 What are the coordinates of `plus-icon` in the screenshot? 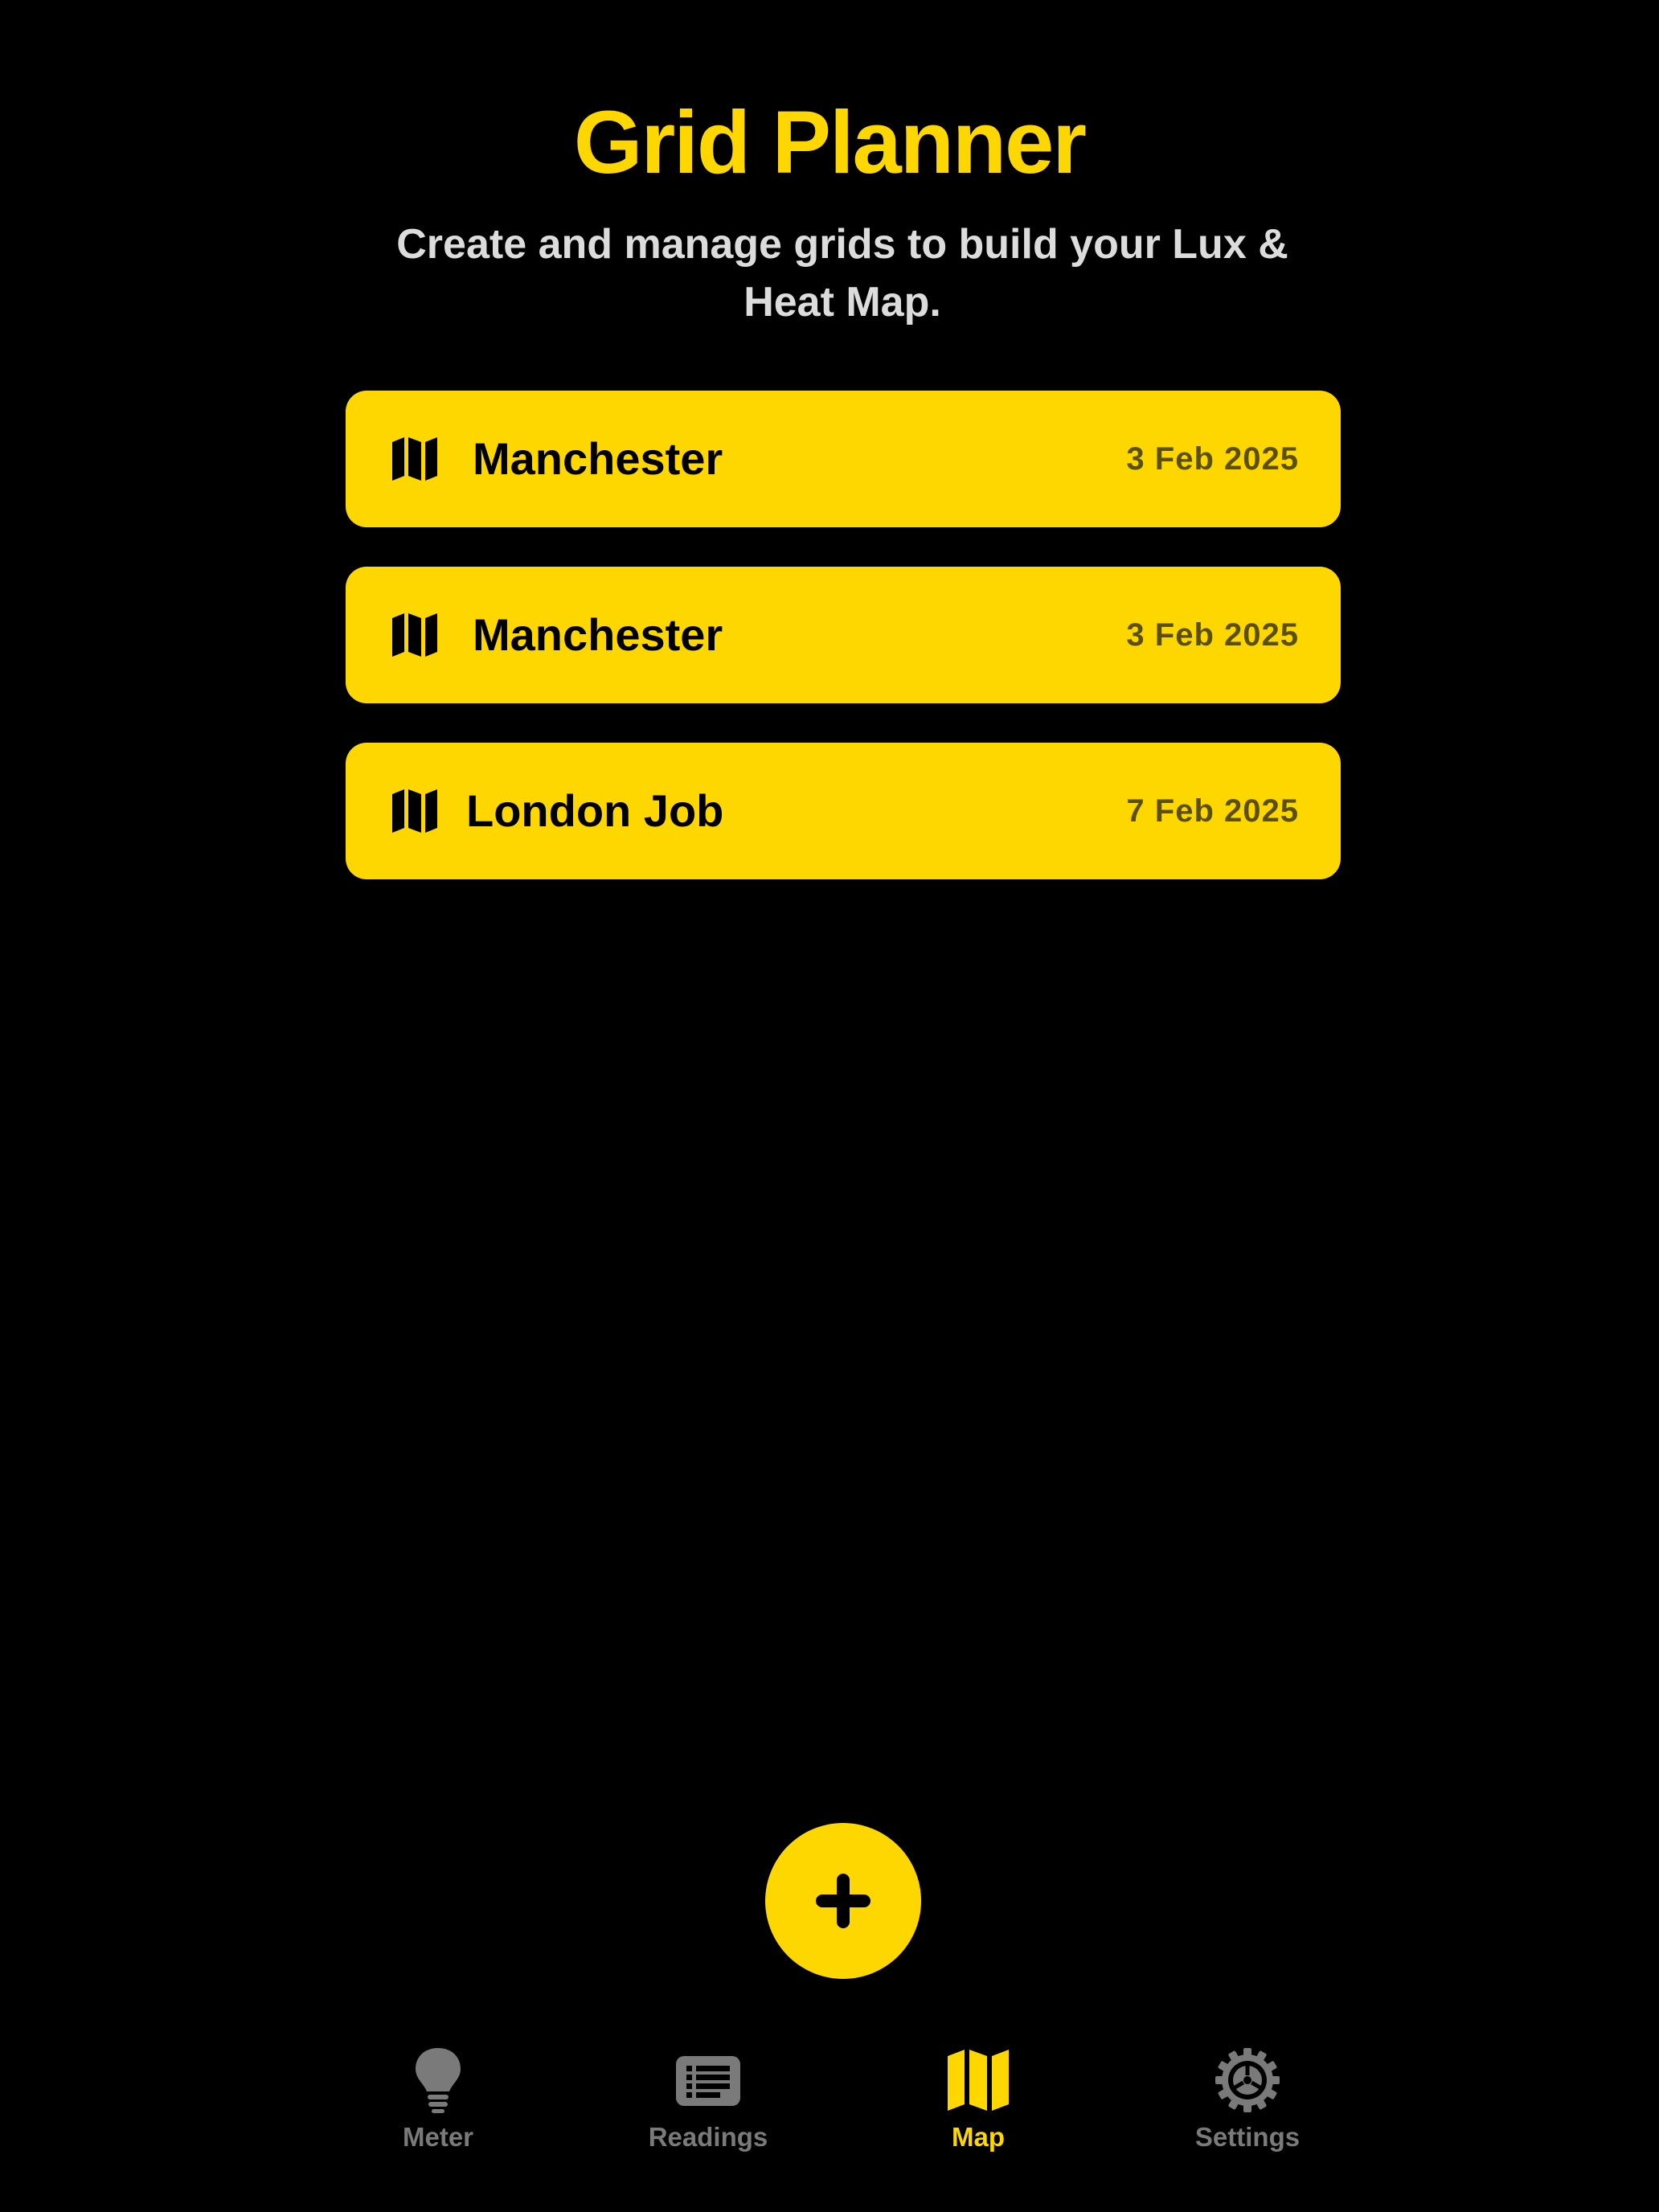 It's located at (843, 1901).